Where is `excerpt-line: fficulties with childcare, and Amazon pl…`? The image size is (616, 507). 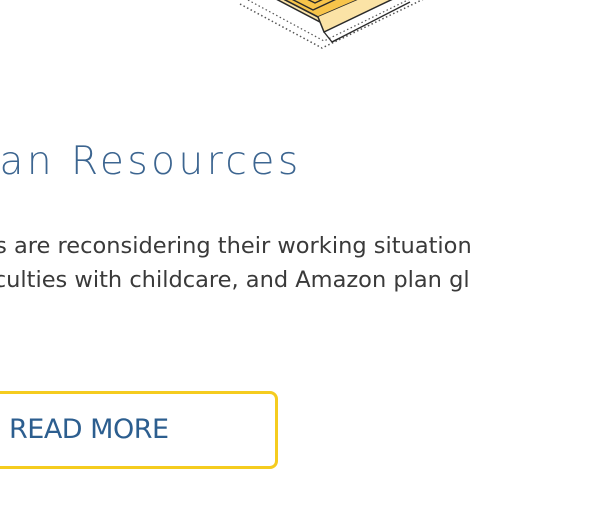
excerpt-line: fficulties with childcare, and Amazon pl… is located at coordinates (235, 280).